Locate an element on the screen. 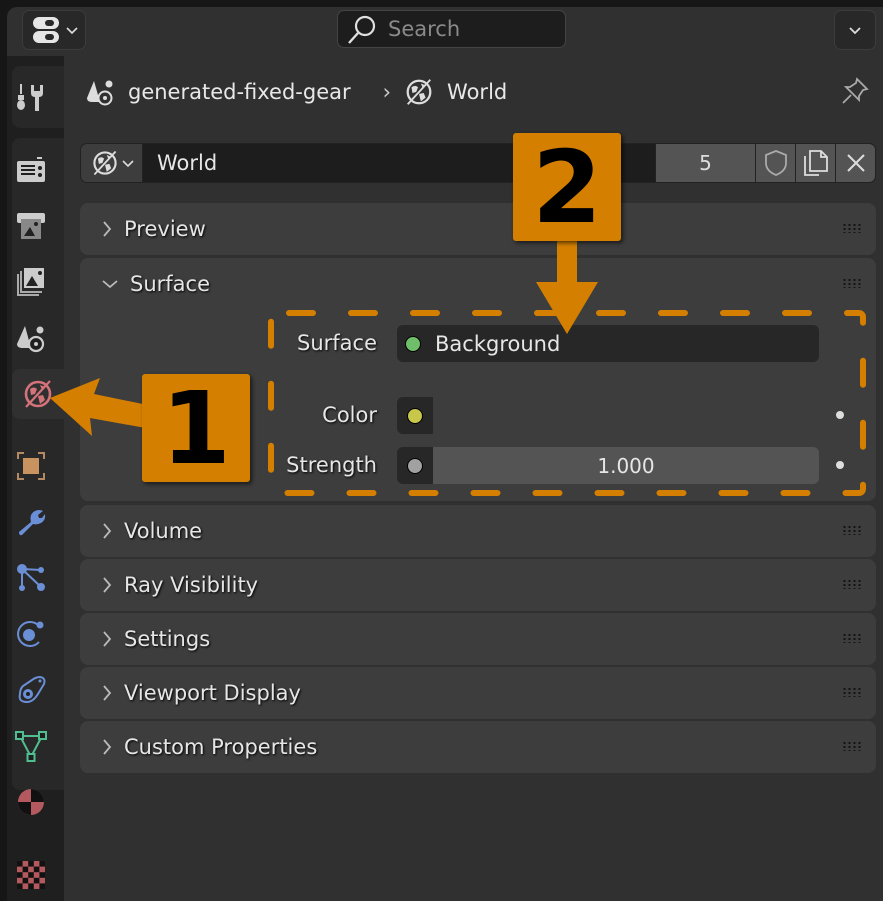 This screenshot has height=901, width=883. wrench-icon is located at coordinates (32, 523).